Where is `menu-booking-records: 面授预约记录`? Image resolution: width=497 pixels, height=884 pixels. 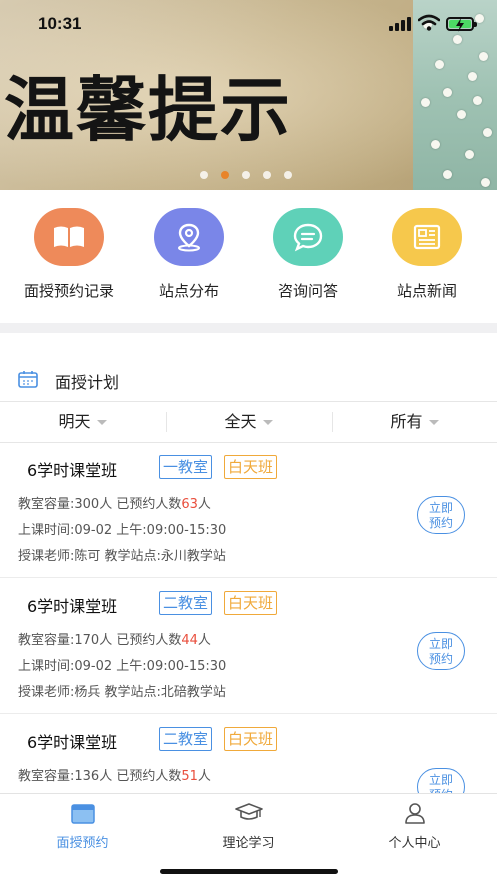
menu-booking-records: 面授预约记录 is located at coordinates (69, 254).